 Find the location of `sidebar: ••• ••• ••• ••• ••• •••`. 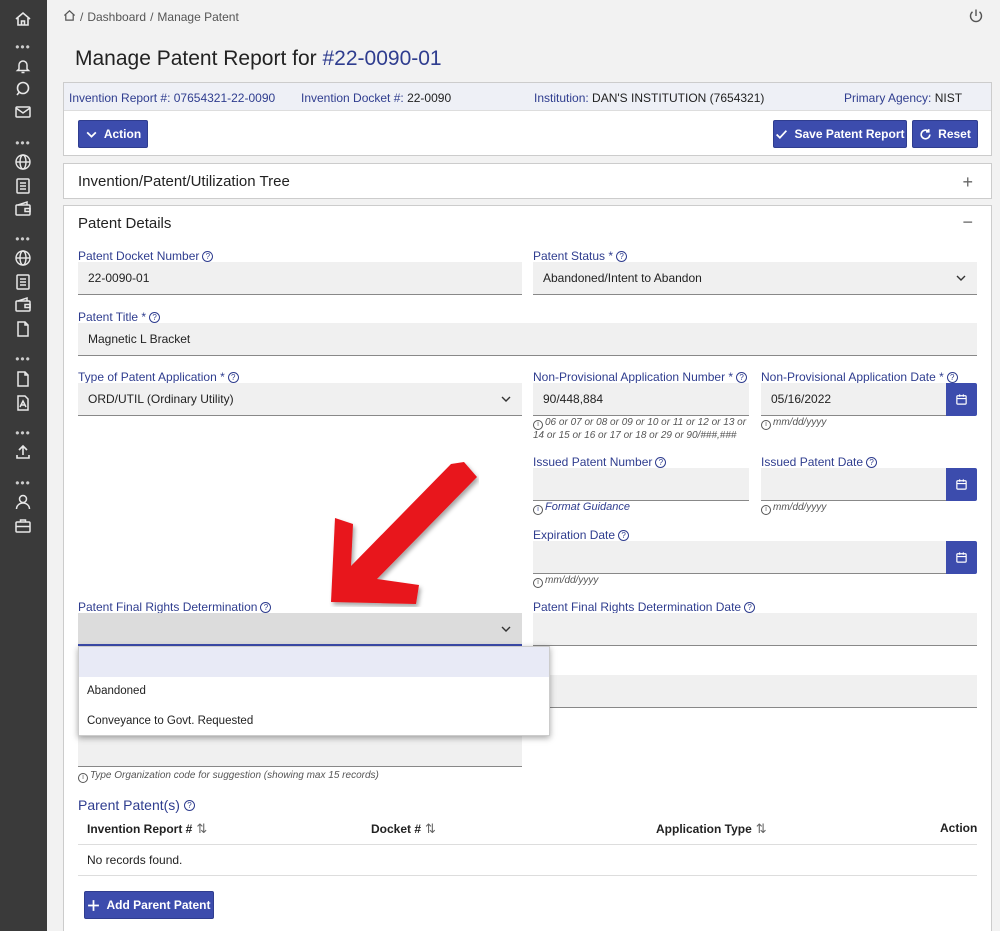

sidebar: ••• ••• ••• ••• ••• ••• is located at coordinates (23, 465).